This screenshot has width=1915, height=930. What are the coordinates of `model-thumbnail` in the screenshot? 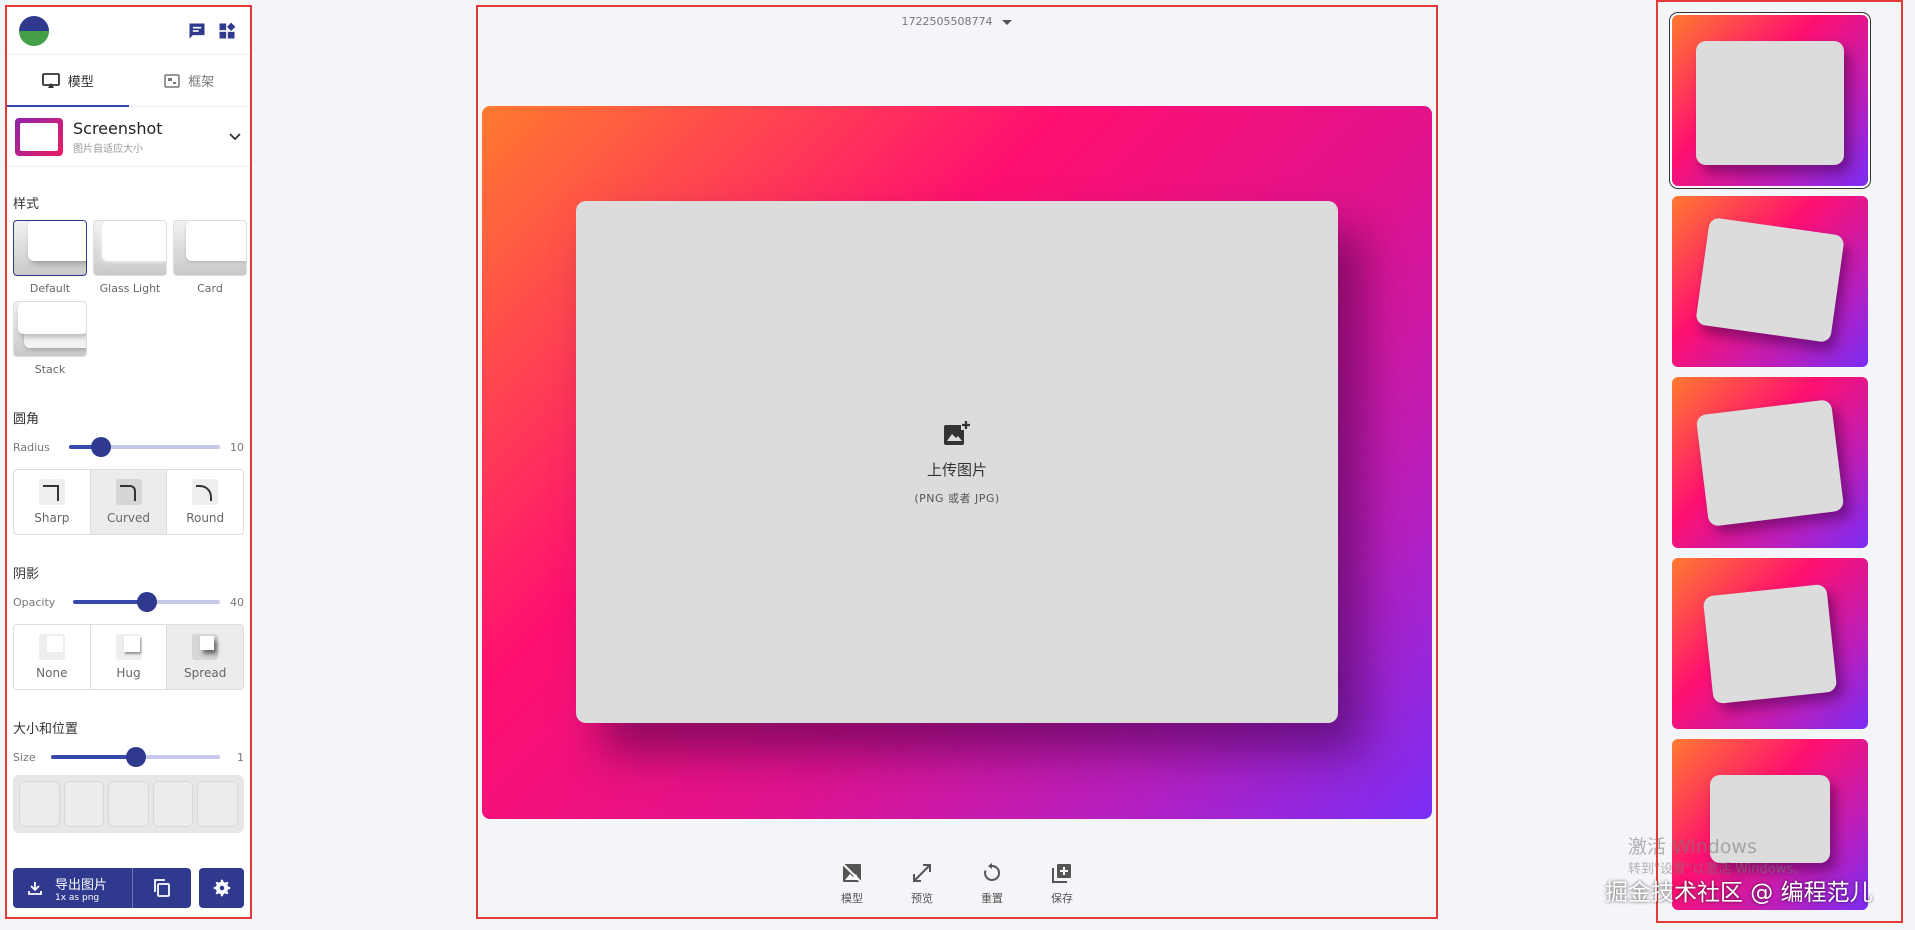 It's located at (39, 136).